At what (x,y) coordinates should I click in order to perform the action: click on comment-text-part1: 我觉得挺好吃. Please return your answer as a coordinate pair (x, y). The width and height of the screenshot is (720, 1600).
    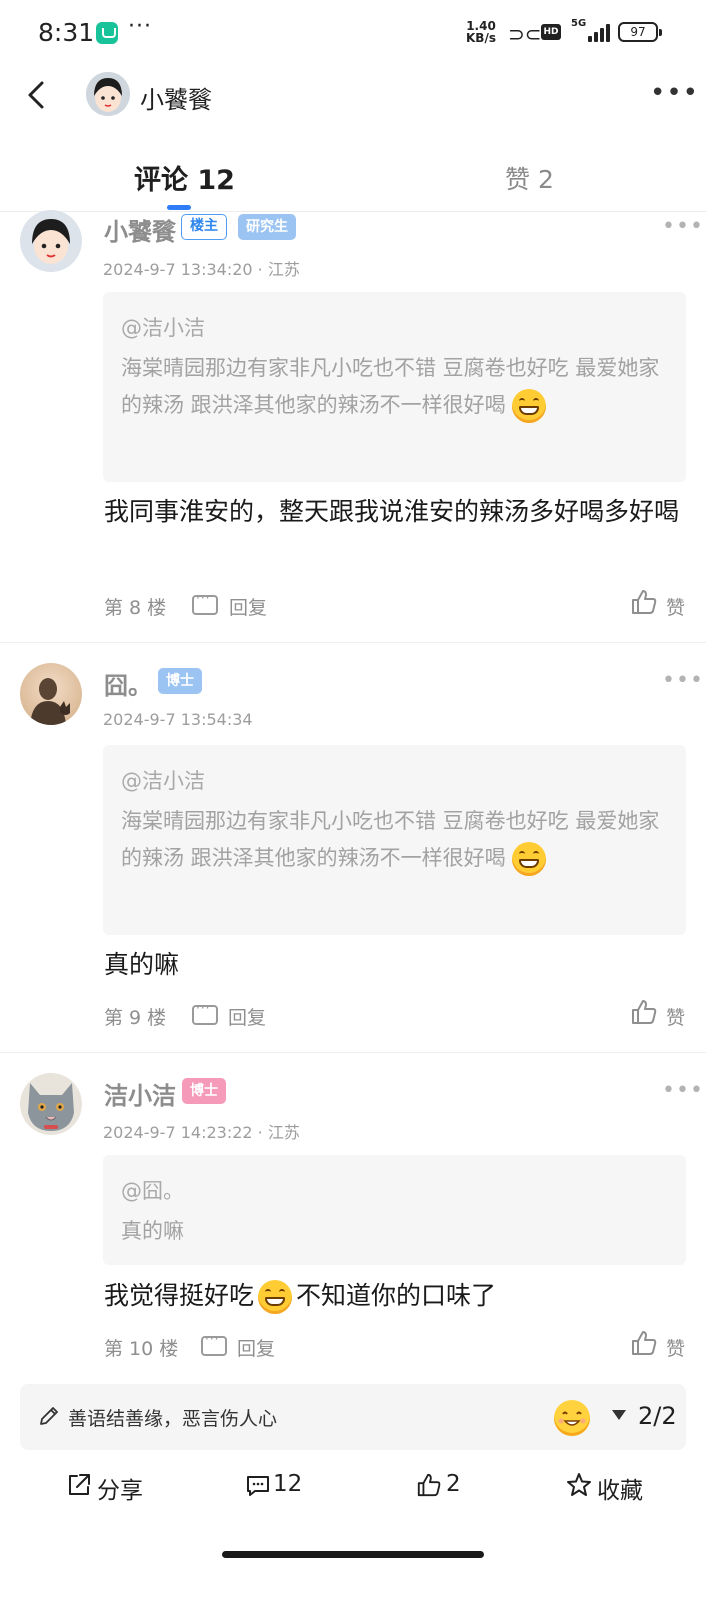
    Looking at the image, I should click on (179, 1295).